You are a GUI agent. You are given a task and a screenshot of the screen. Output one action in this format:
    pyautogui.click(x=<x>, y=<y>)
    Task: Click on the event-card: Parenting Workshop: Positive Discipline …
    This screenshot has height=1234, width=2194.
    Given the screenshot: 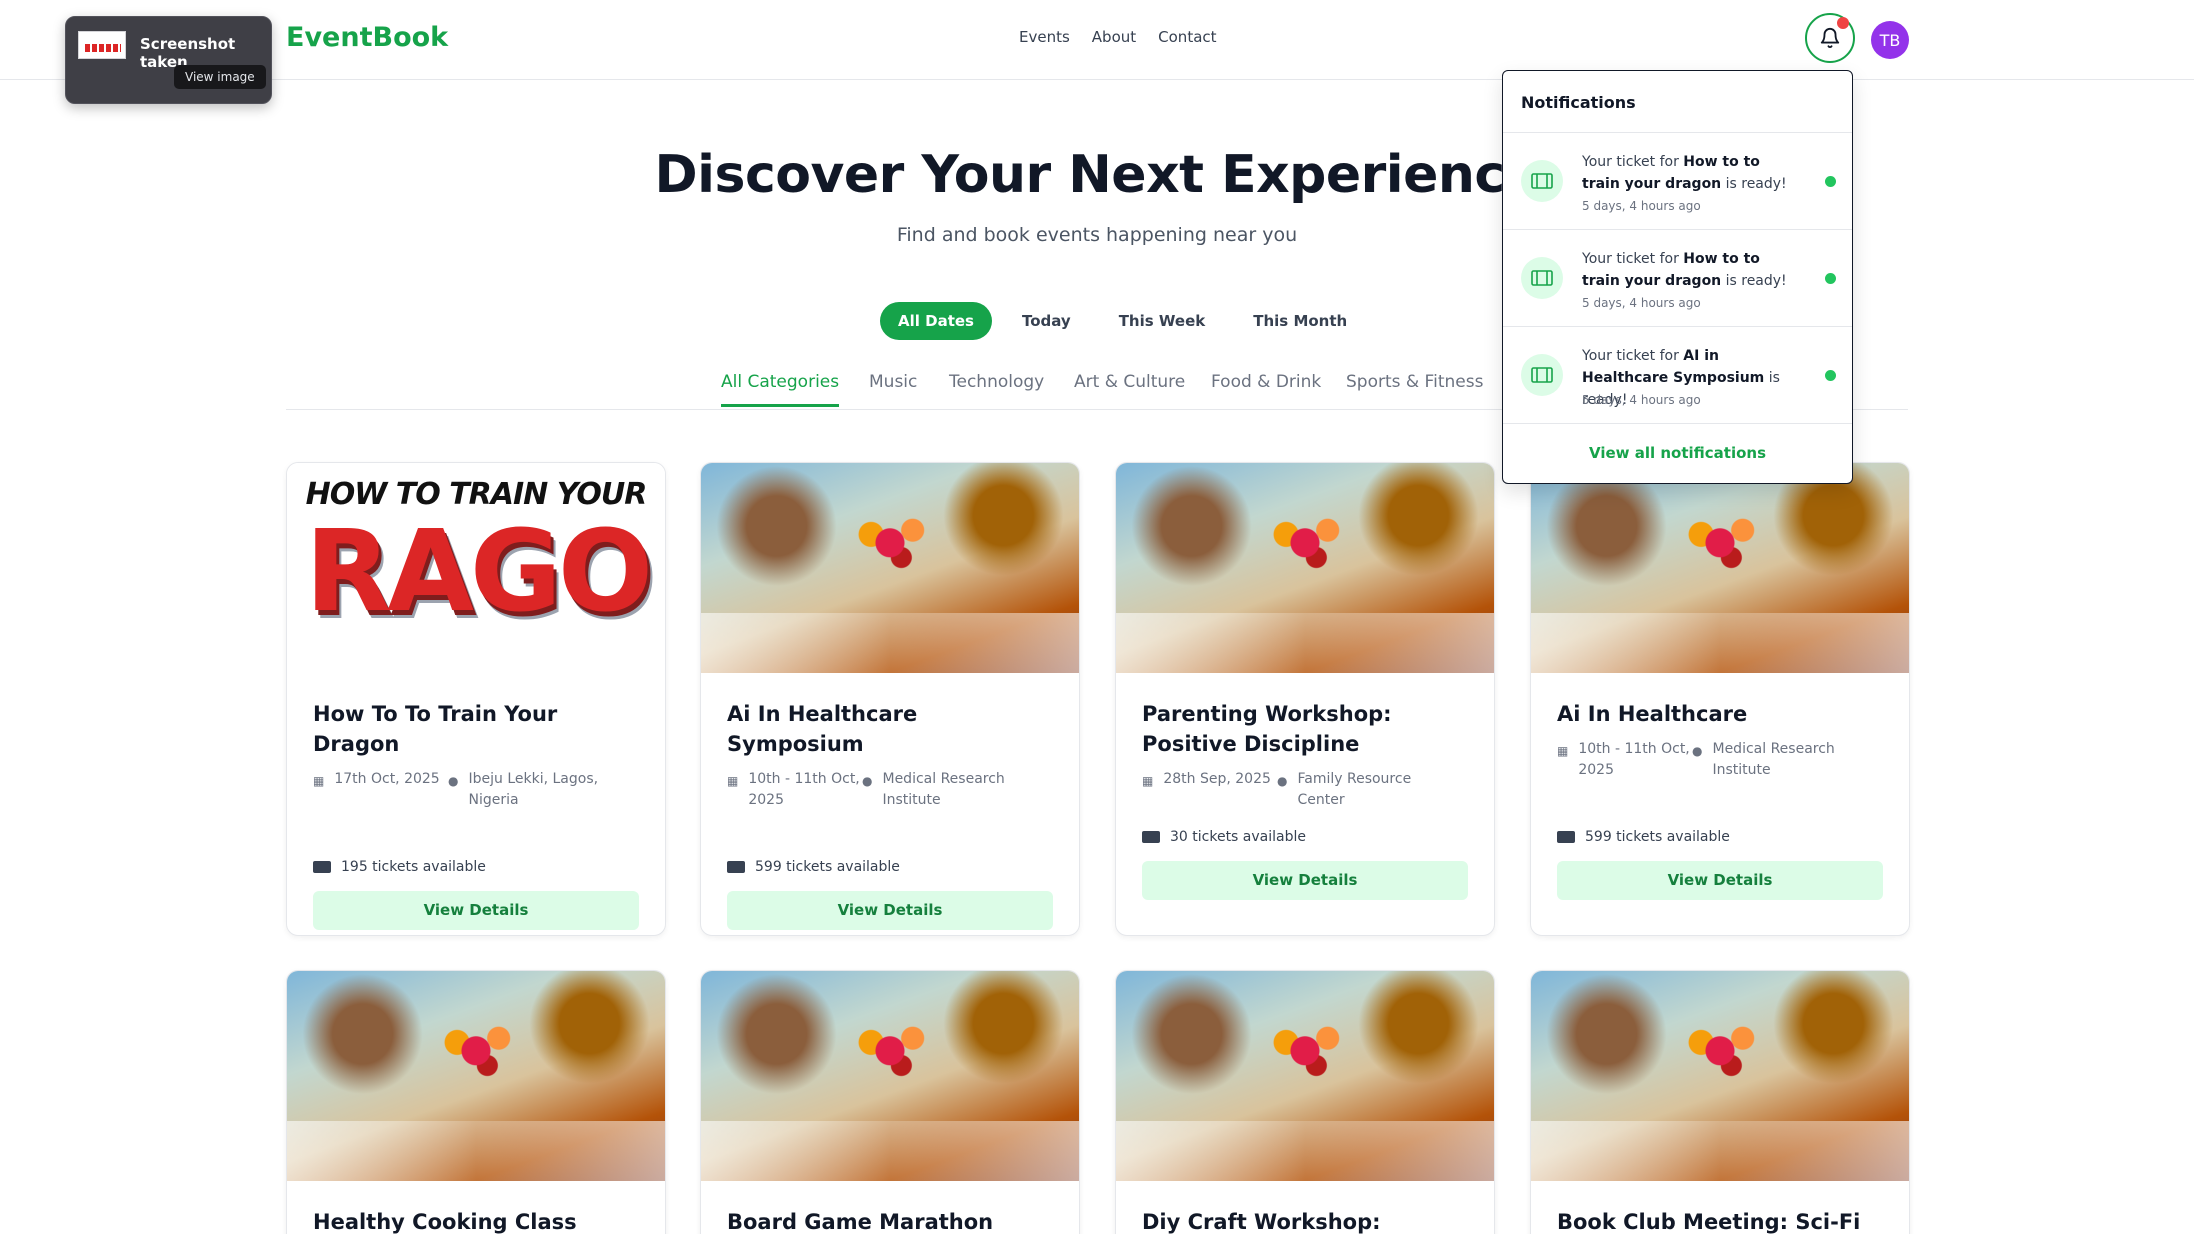 What is the action you would take?
    pyautogui.click(x=1305, y=699)
    